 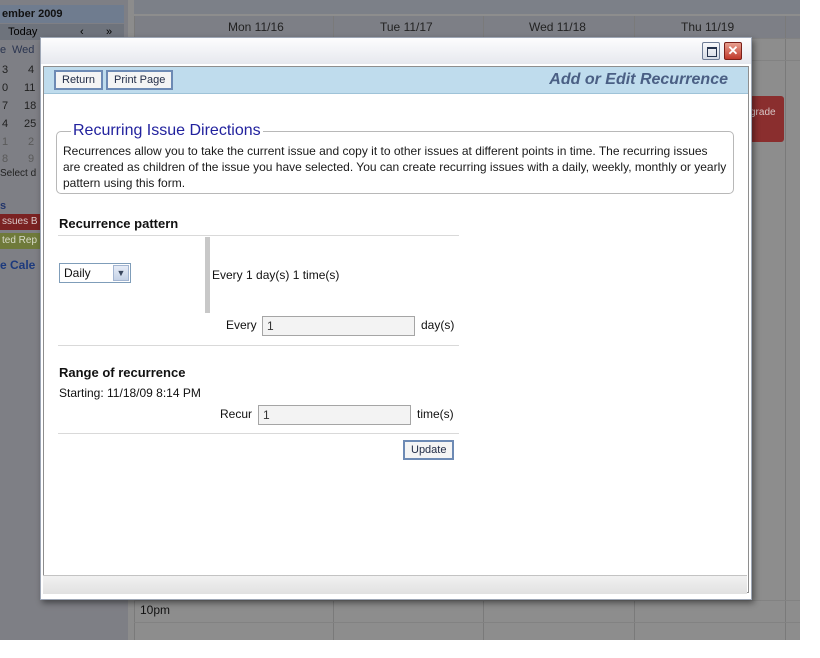 I want to click on close-icon: ✕, so click(x=733, y=51).